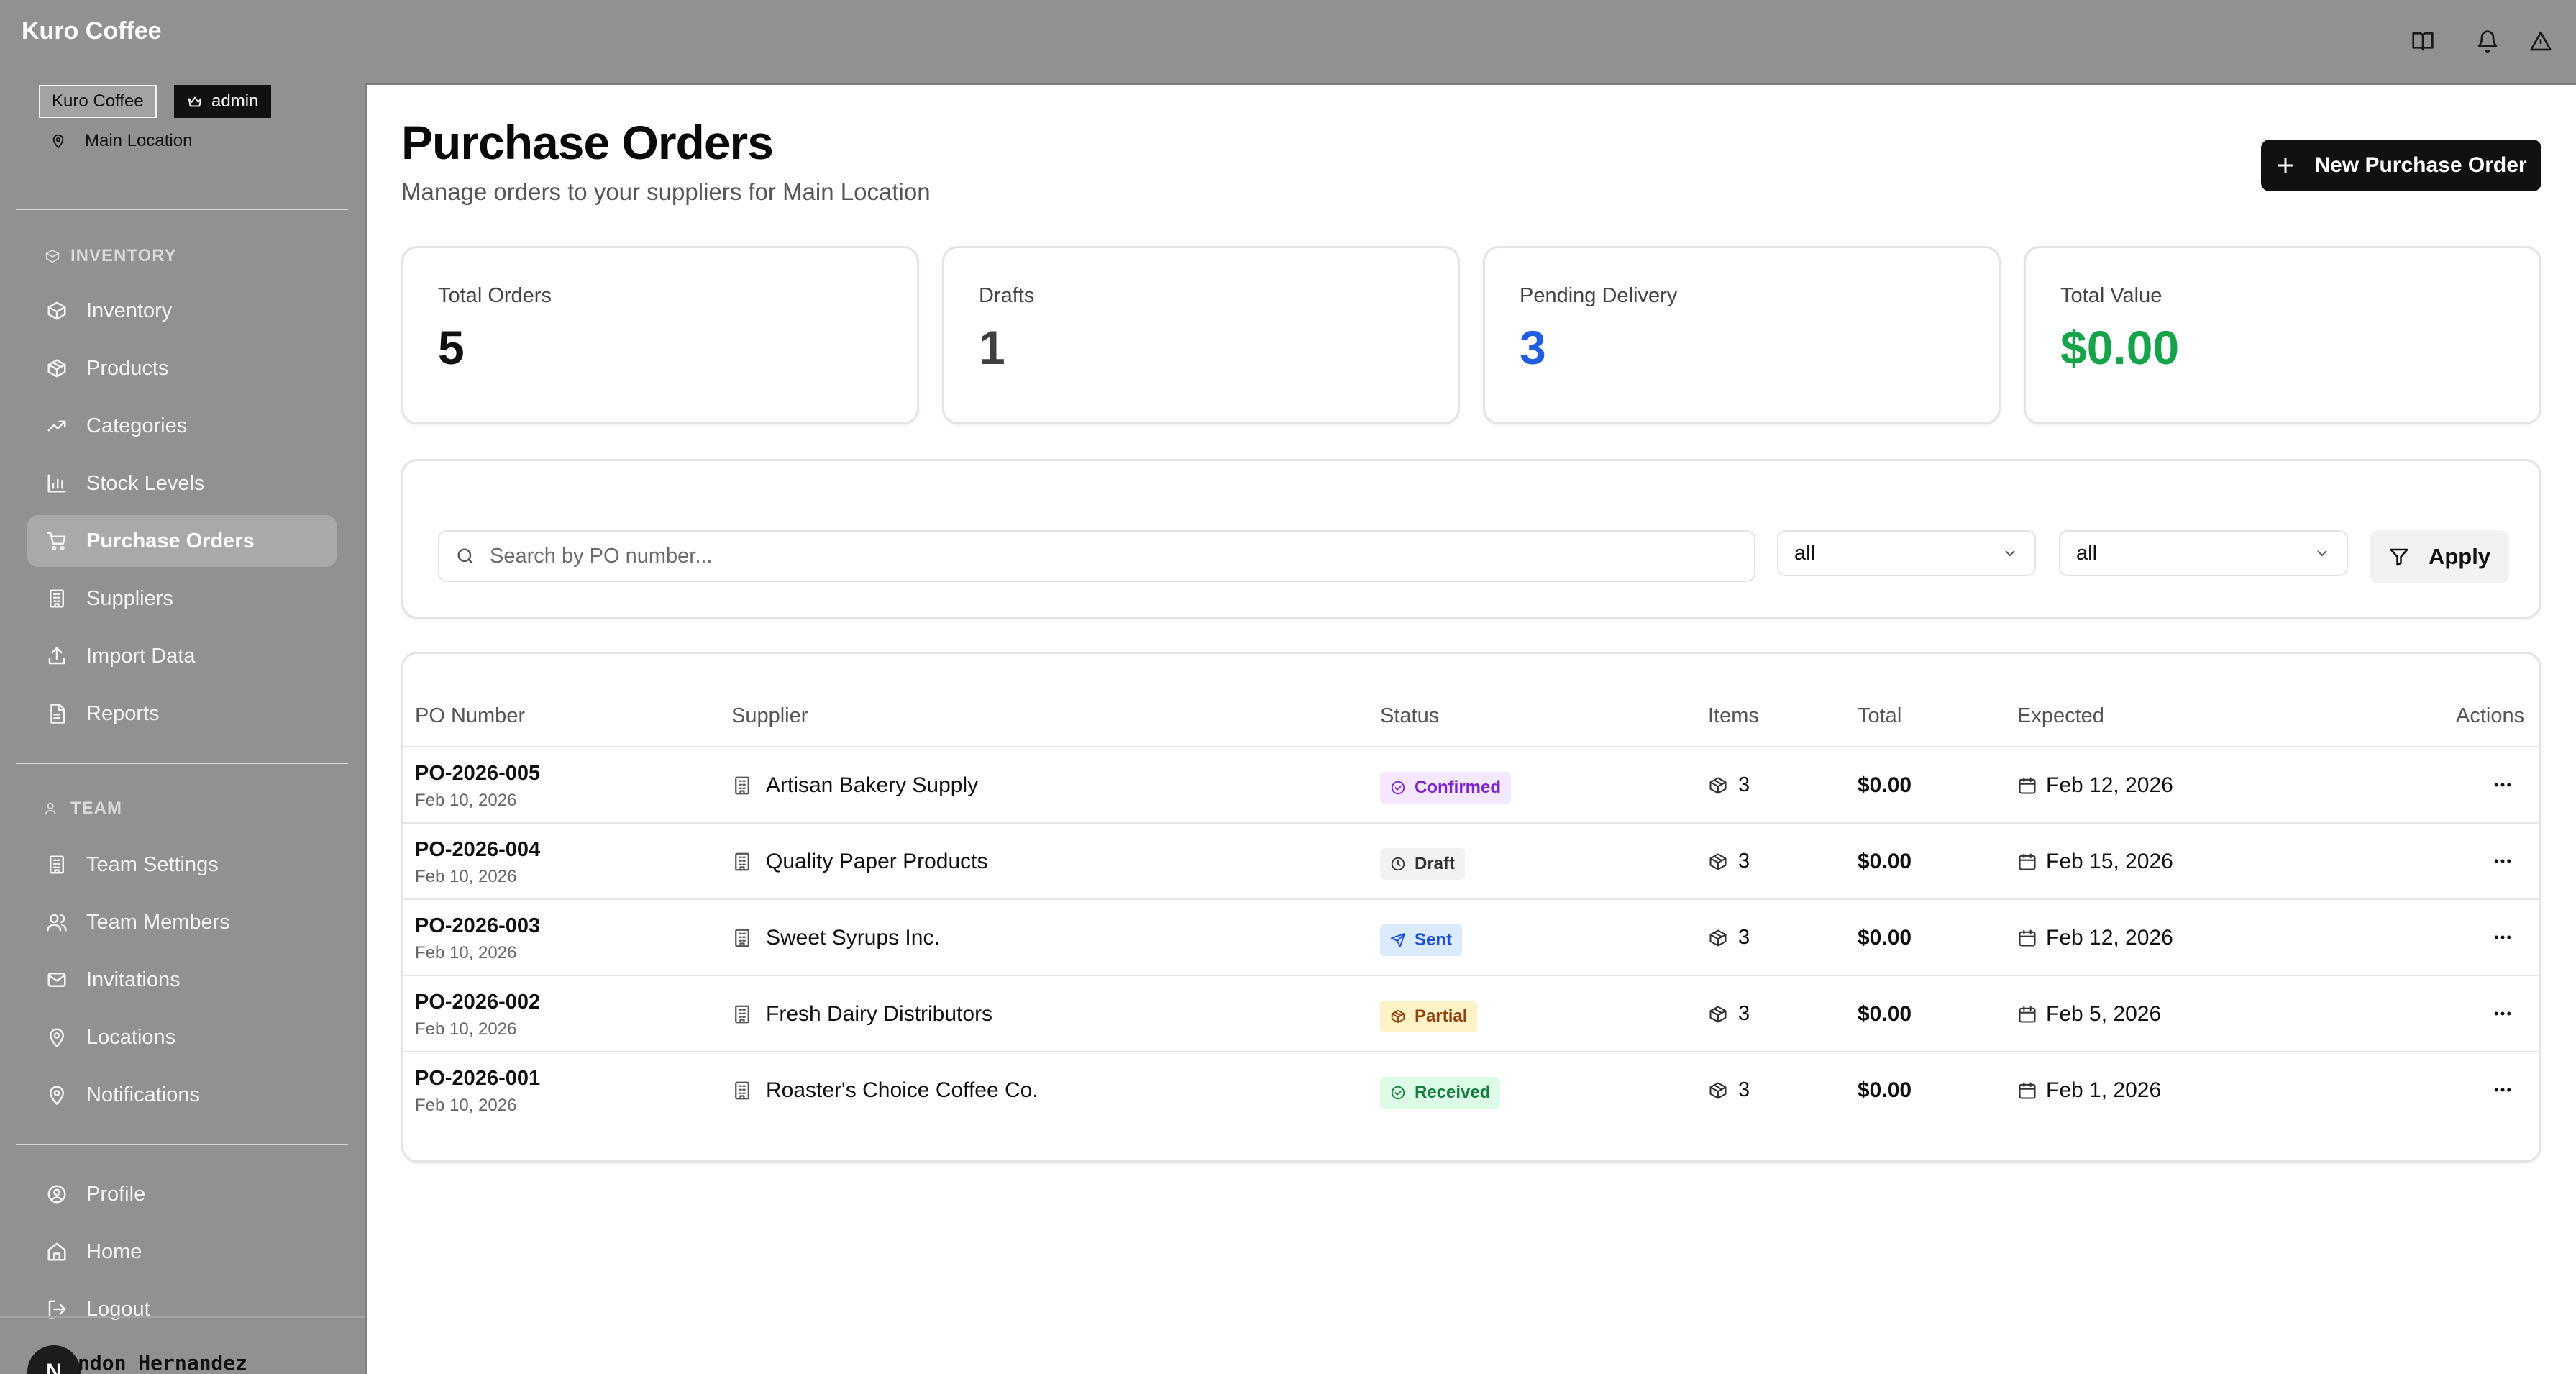 The image size is (2576, 1374). Describe the element at coordinates (2089, 1090) in the screenshot. I see `expected-cell: Feb 1, 2026` at that location.